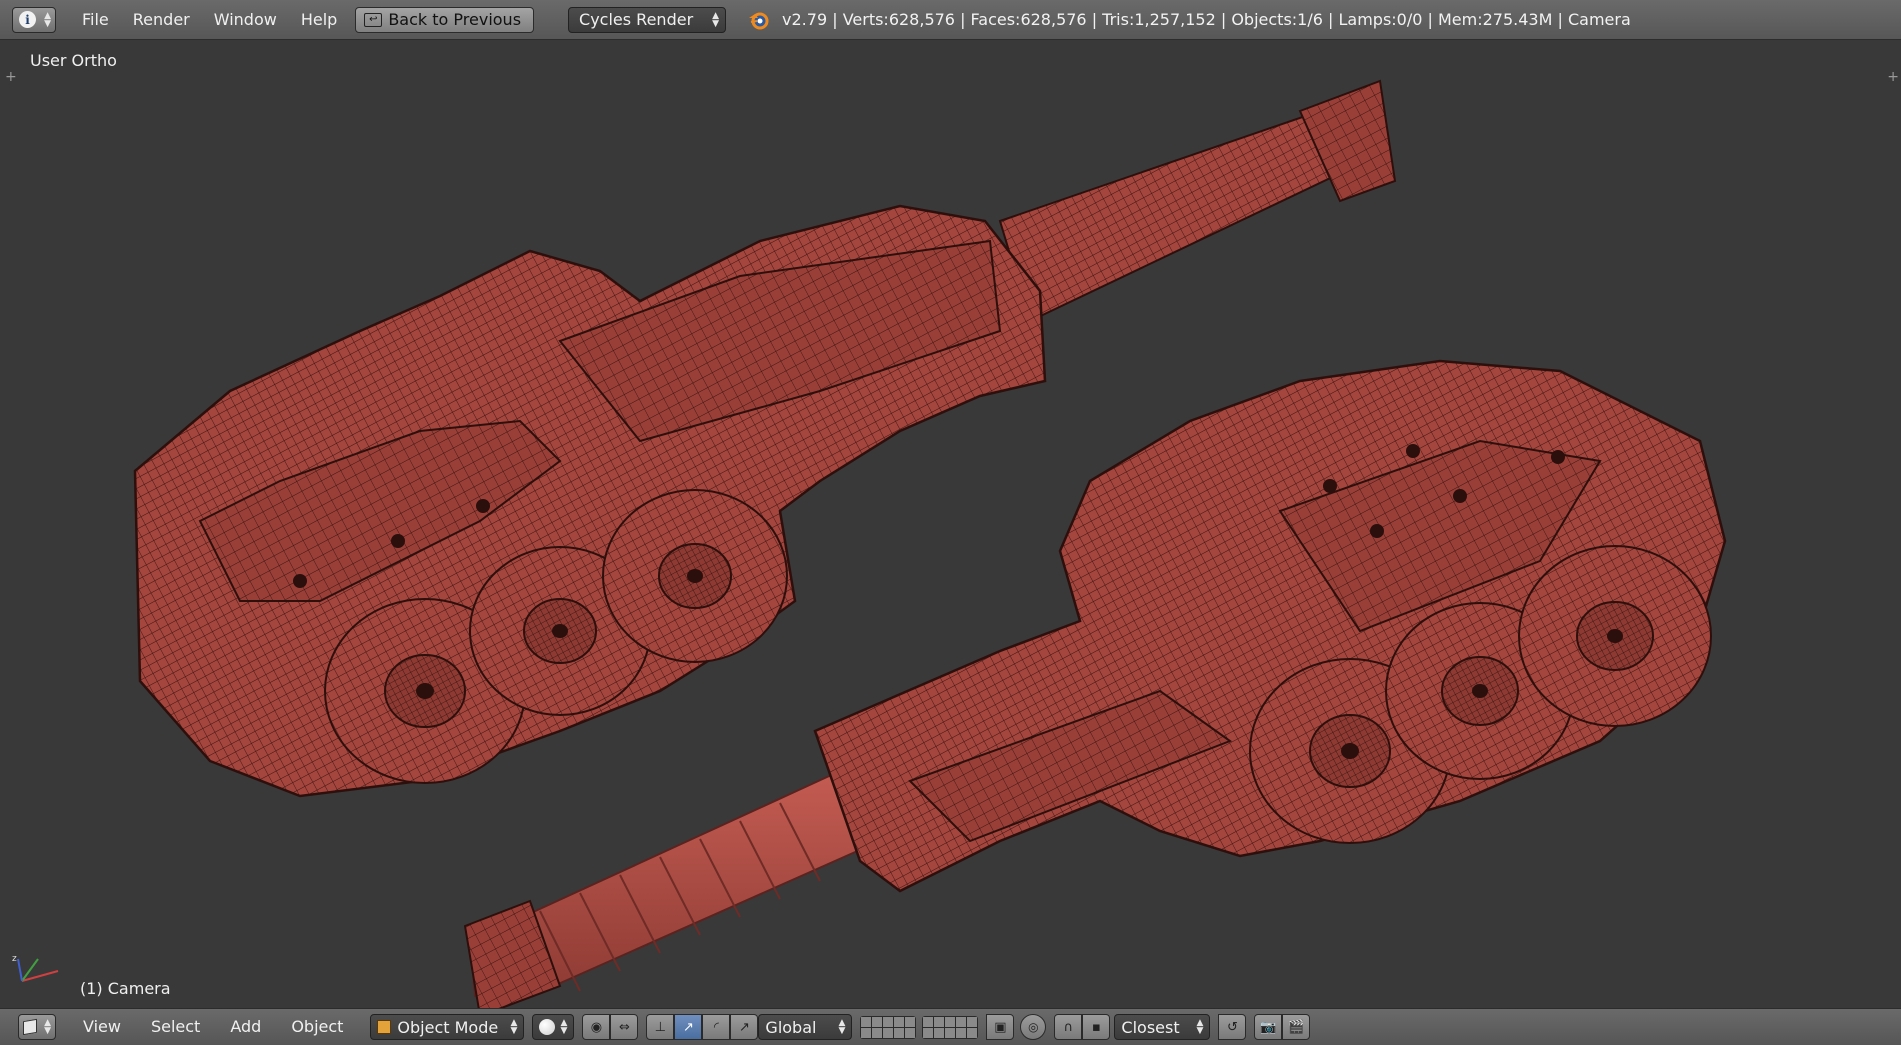 The width and height of the screenshot is (1901, 1045). I want to click on pivot-group: ◉ ⇔, so click(610, 1027).